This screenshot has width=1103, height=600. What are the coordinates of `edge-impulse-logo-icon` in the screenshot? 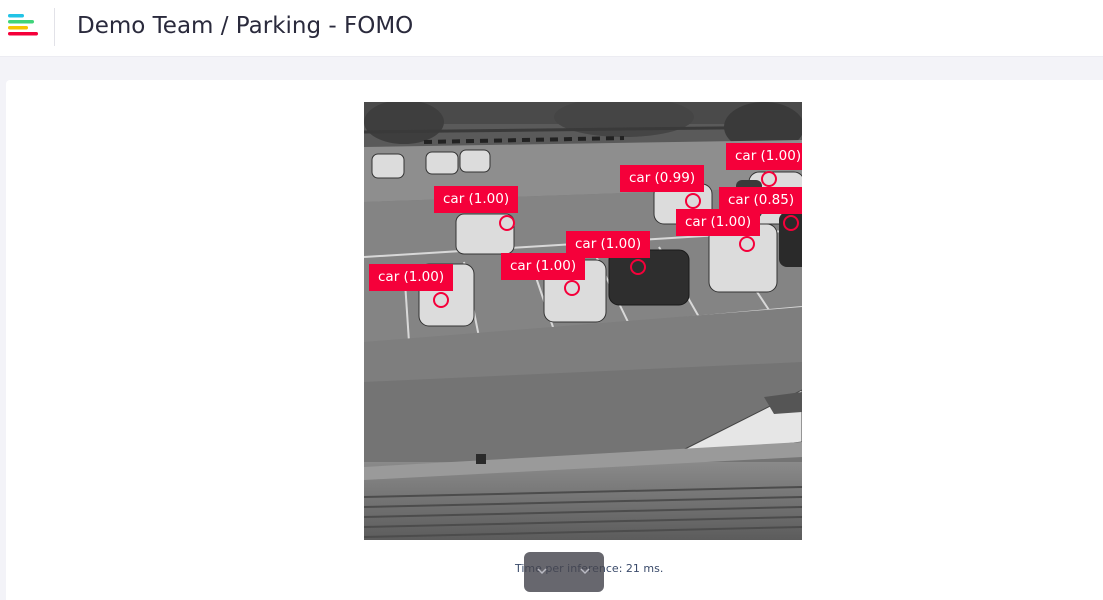 It's located at (23, 25).